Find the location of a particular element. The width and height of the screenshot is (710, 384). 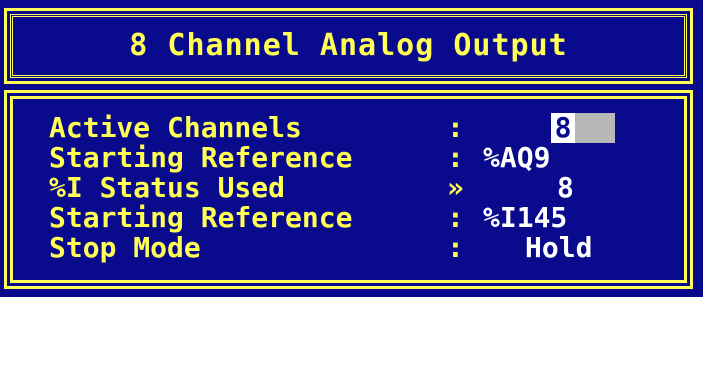

field-label: Stop Mode is located at coordinates (125, 247).